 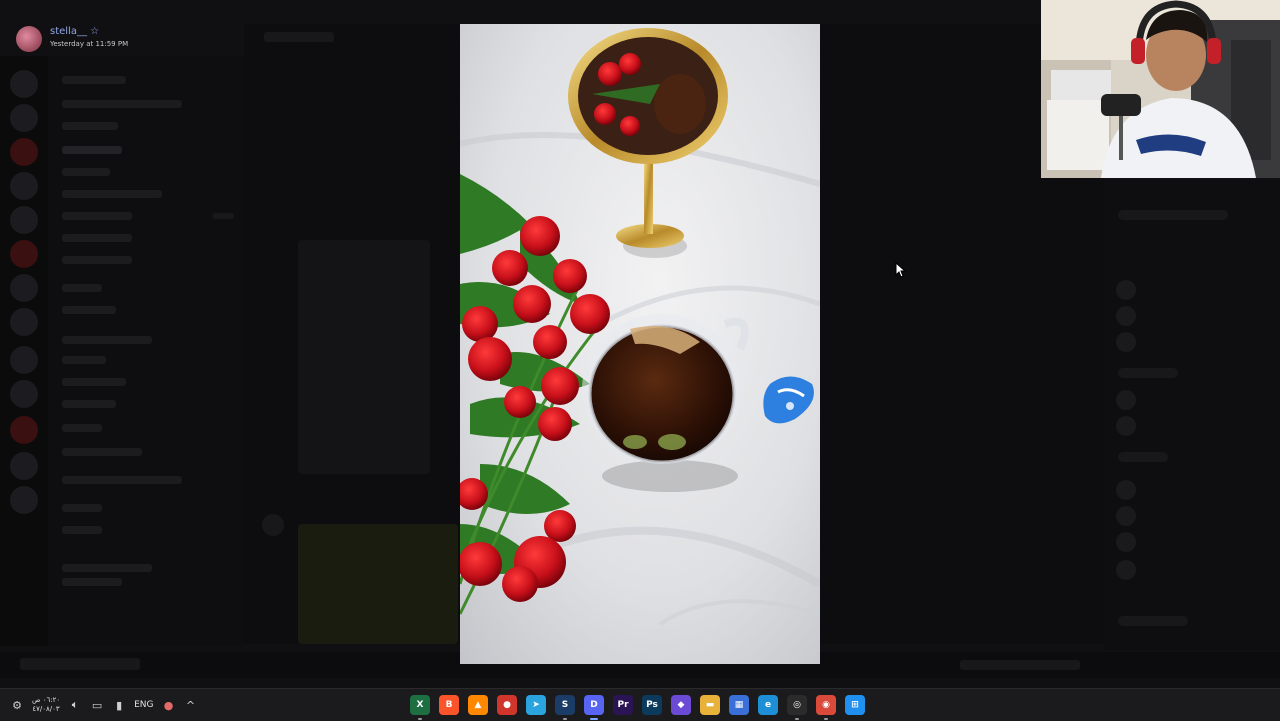 What do you see at coordinates (420, 707) in the screenshot?
I see `excel-icon: X` at bounding box center [420, 707].